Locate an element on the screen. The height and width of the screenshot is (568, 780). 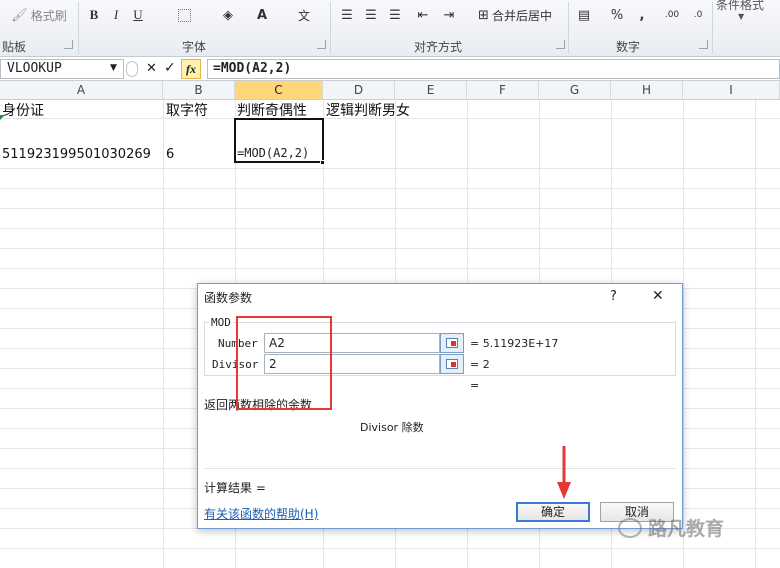
cell-c1: 判断奇偶性 is located at coordinates (272, 110).